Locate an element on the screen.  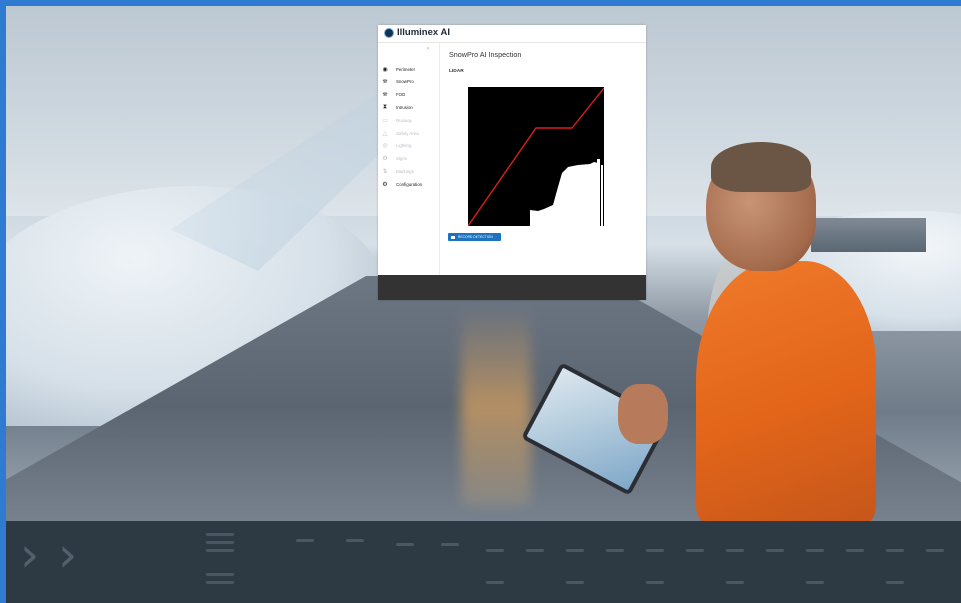
lidar-plot is located at coordinates (536, 156).